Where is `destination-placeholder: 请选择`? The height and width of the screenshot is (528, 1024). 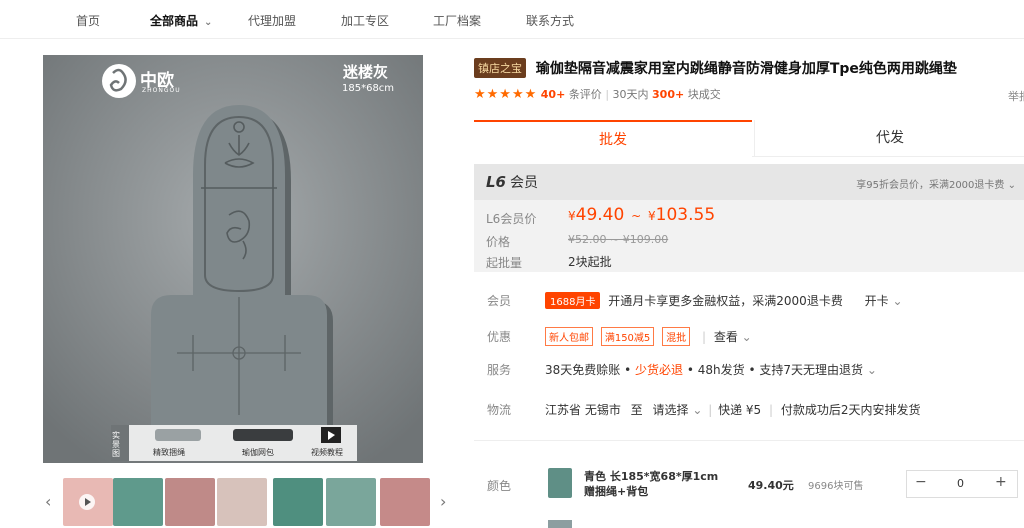 destination-placeholder: 请选择 is located at coordinates (670, 410).